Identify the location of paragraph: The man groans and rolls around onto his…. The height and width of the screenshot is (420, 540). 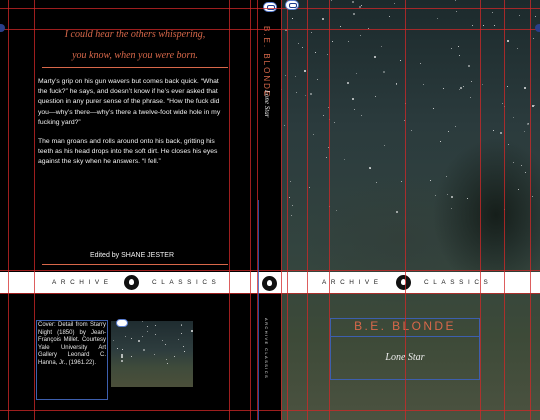
(131, 152).